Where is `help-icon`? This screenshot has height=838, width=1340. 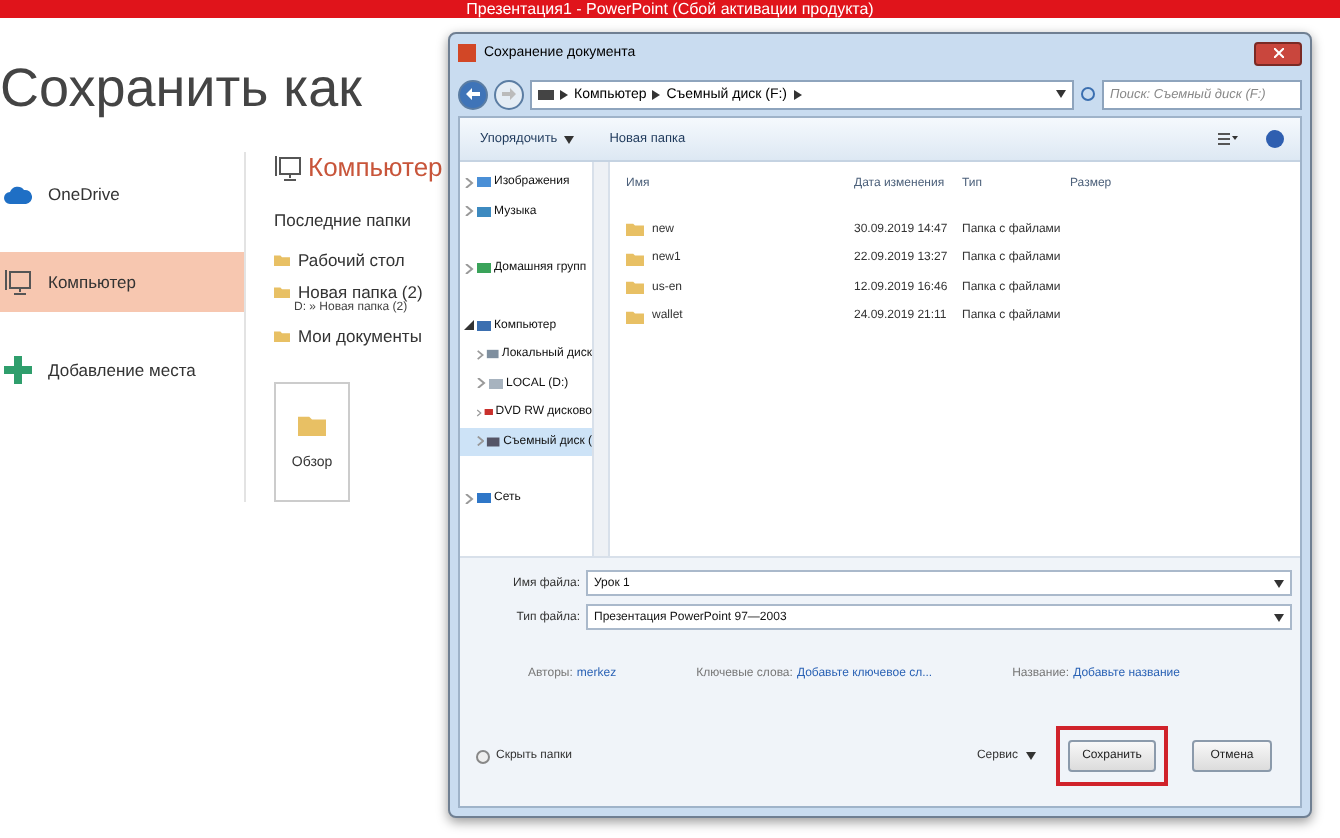 help-icon is located at coordinates (1275, 139).